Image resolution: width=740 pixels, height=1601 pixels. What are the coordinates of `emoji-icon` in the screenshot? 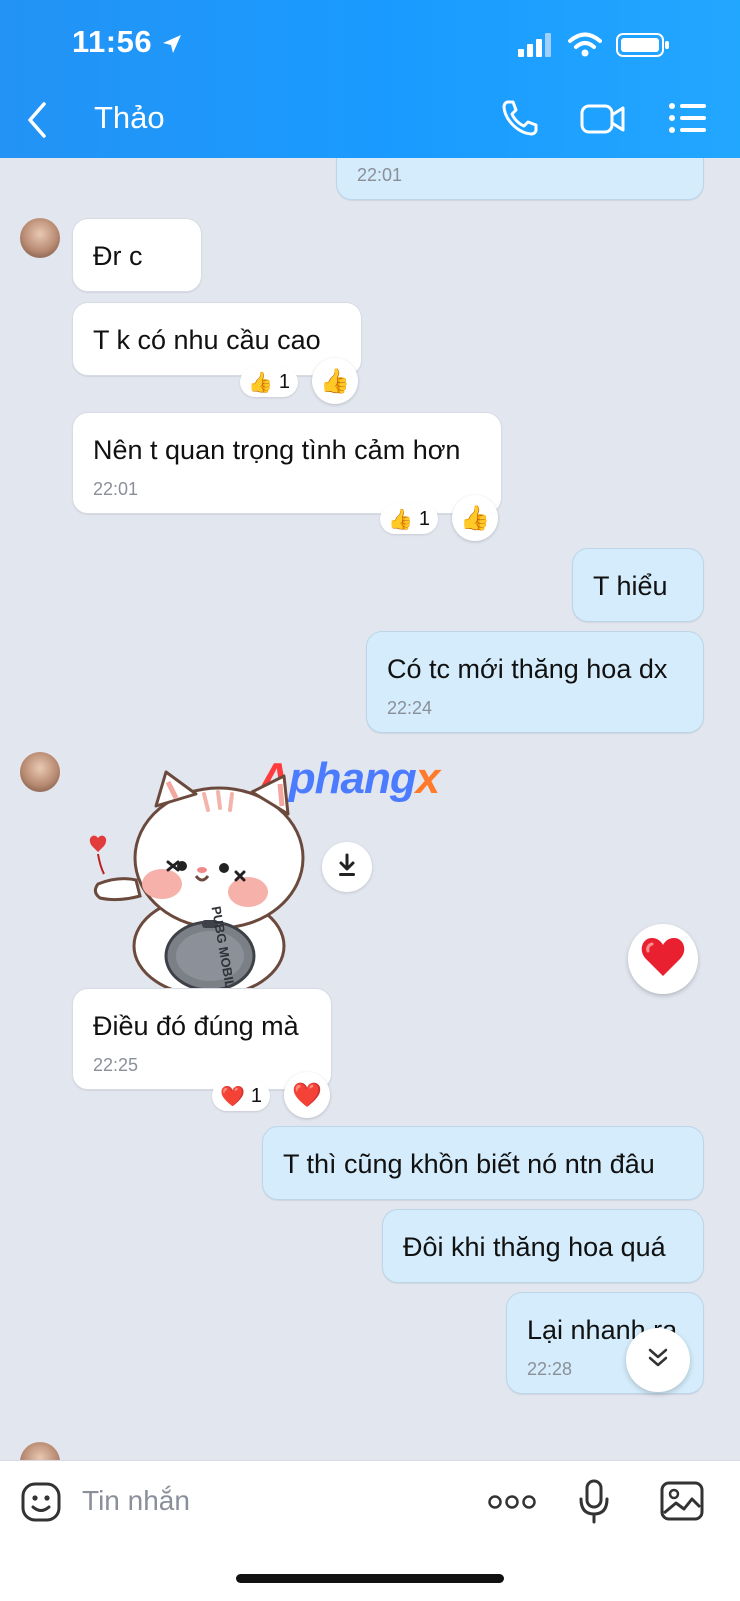 It's located at (41, 1504).